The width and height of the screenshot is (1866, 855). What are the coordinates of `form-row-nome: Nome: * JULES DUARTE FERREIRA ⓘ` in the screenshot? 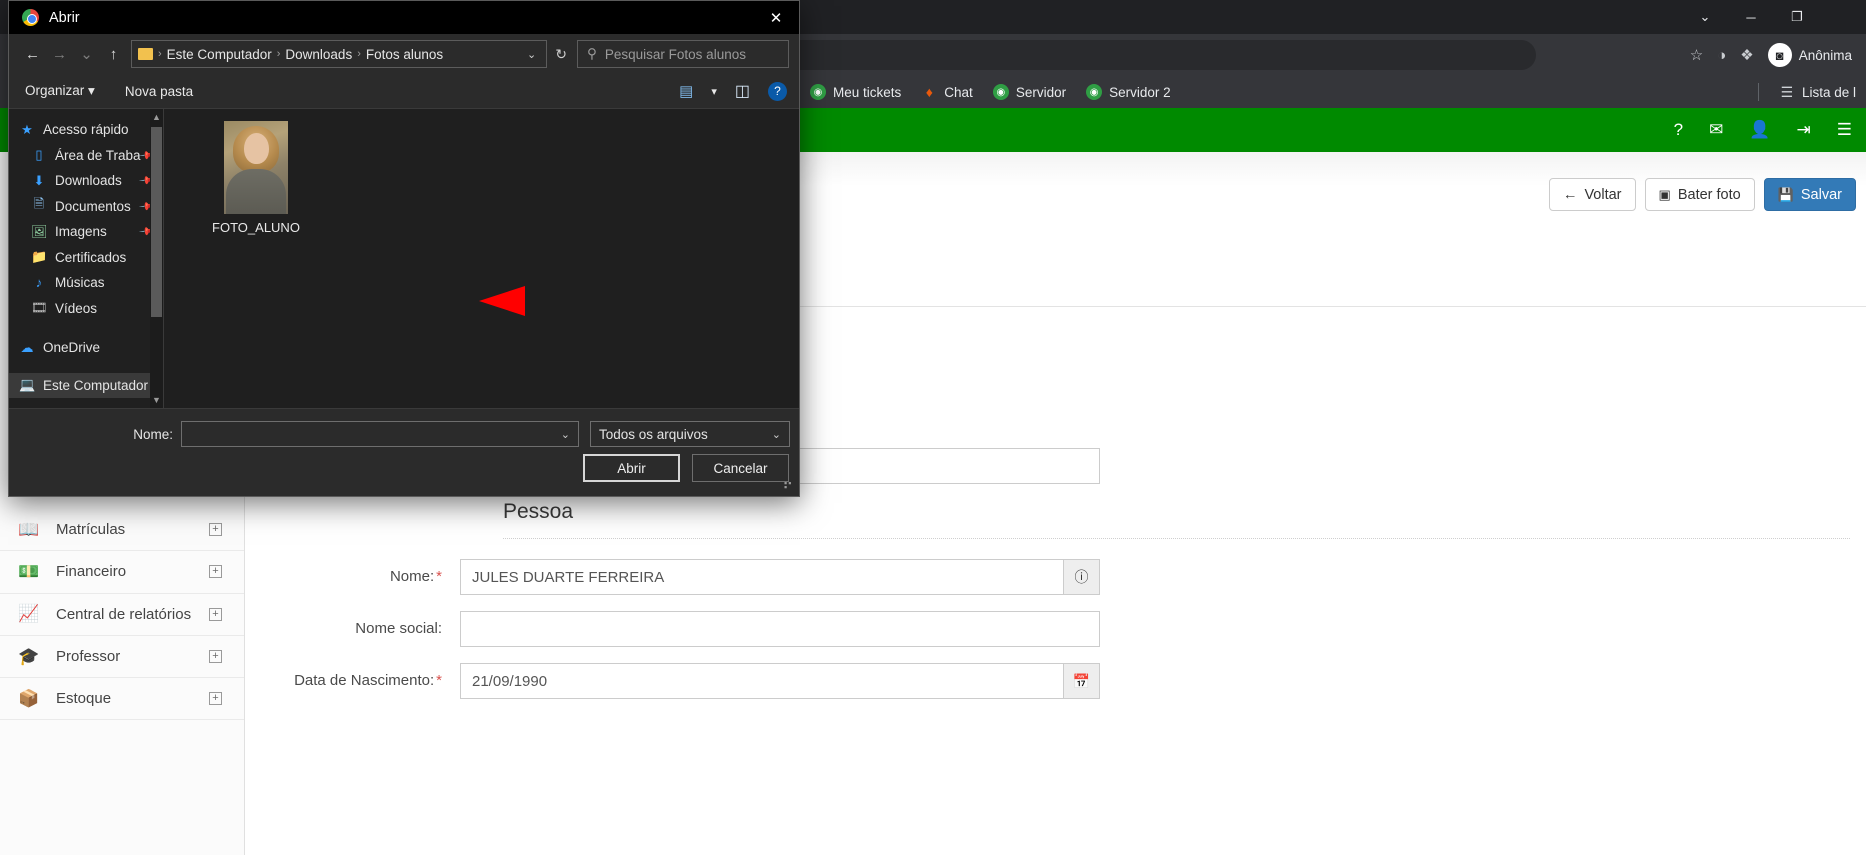 It's located at (1055, 577).